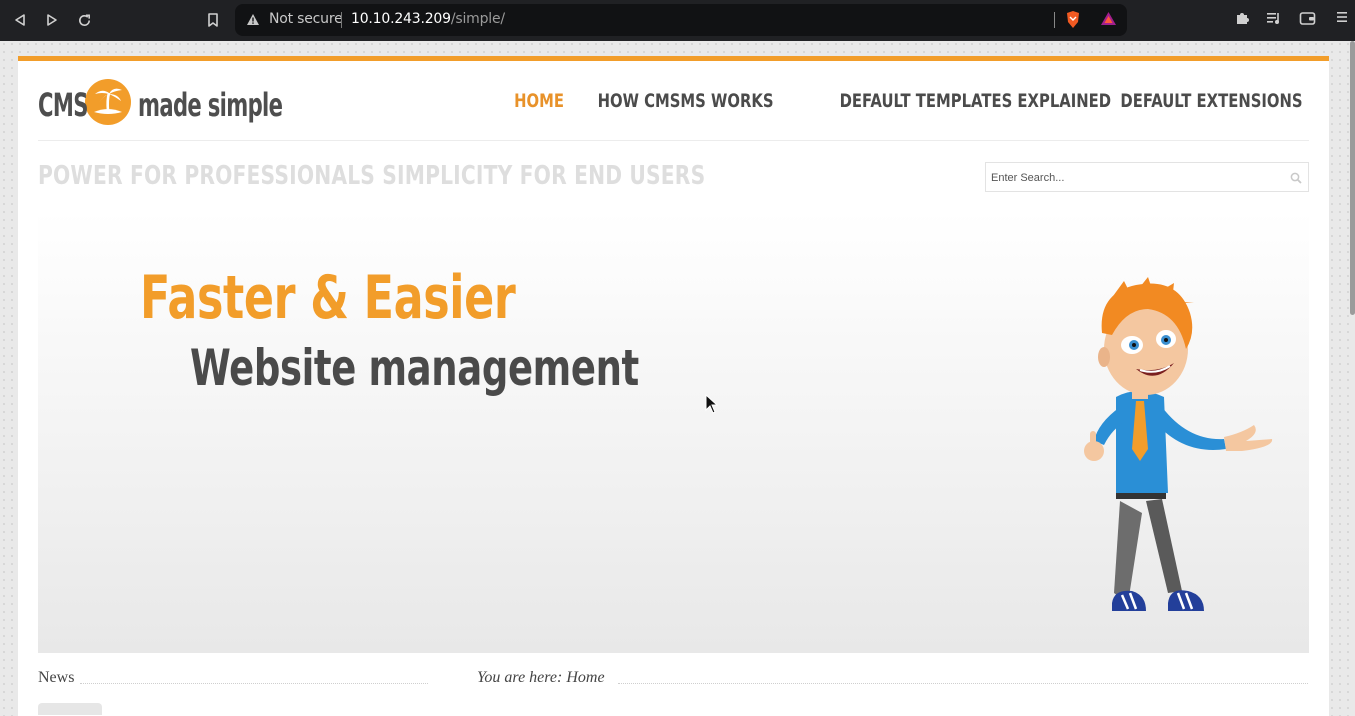 This screenshot has width=1355, height=716. What do you see at coordinates (210, 104) in the screenshot?
I see `logo-text-right: made simple` at bounding box center [210, 104].